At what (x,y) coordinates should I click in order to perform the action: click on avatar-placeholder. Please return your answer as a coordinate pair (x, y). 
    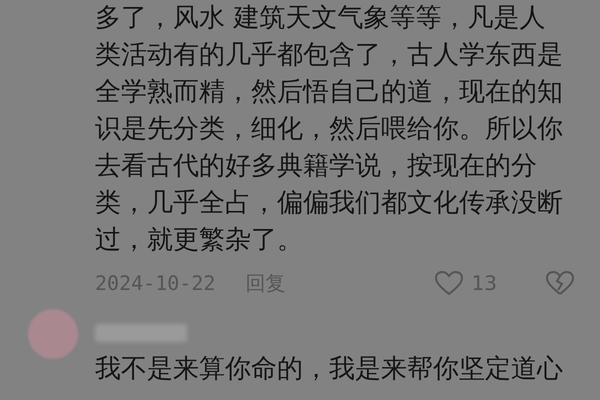
    Looking at the image, I should click on (53, 334).